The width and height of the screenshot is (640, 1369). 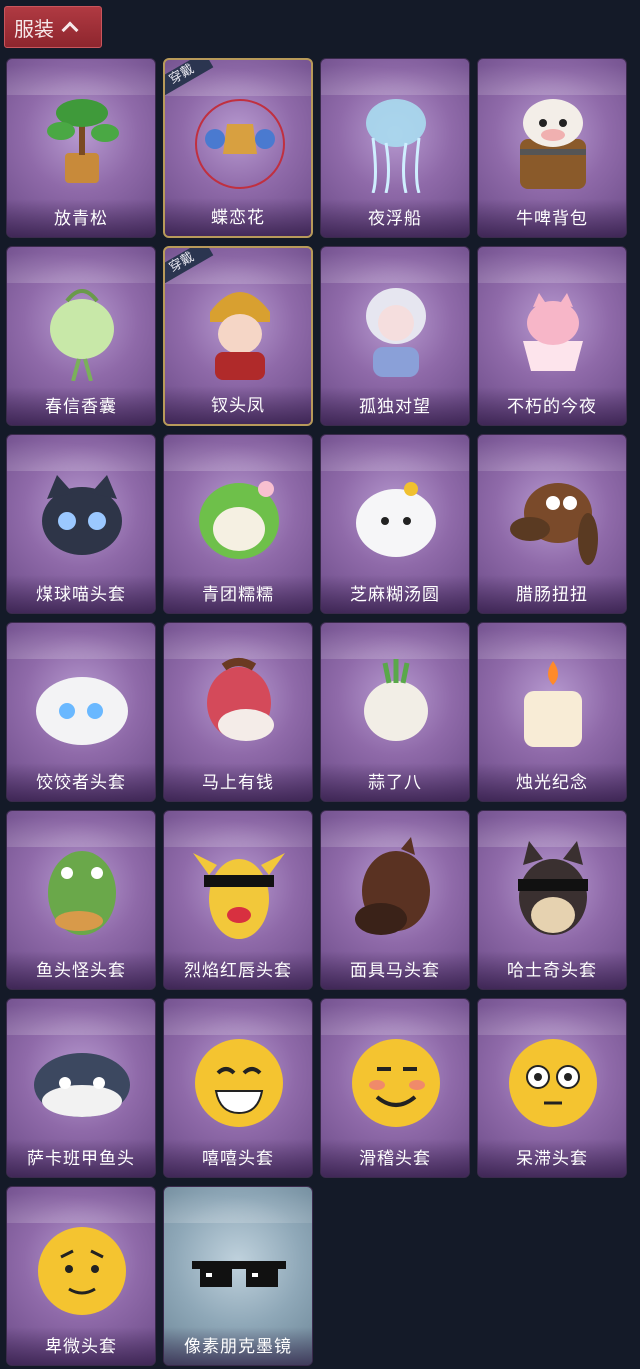 I want to click on outfit-card: 呆滞头套, so click(x=552, y=1088).